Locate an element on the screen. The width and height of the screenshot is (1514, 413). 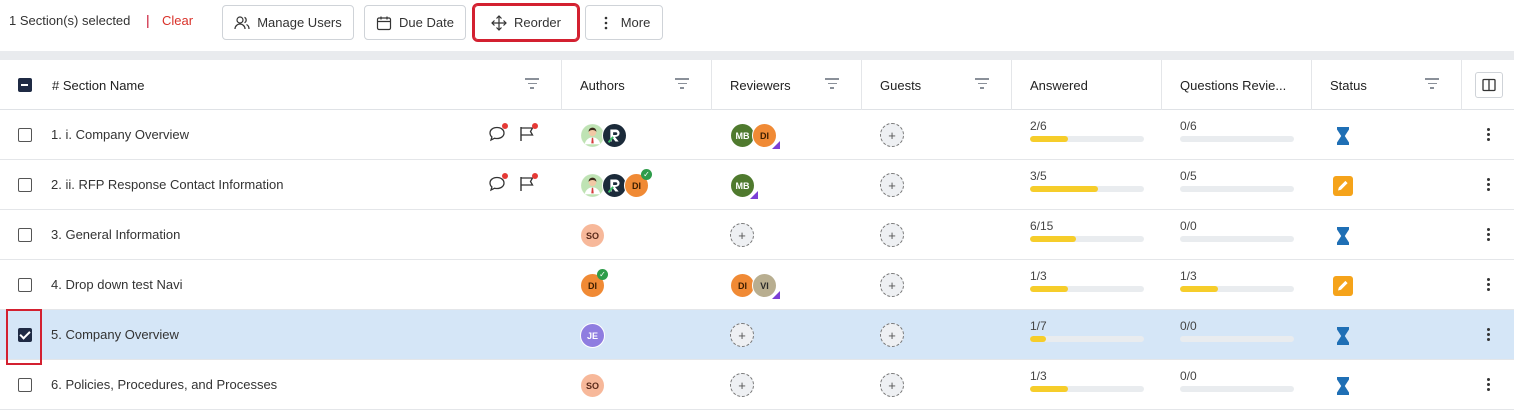
user-avatar-je: JE is located at coordinates (592, 335).